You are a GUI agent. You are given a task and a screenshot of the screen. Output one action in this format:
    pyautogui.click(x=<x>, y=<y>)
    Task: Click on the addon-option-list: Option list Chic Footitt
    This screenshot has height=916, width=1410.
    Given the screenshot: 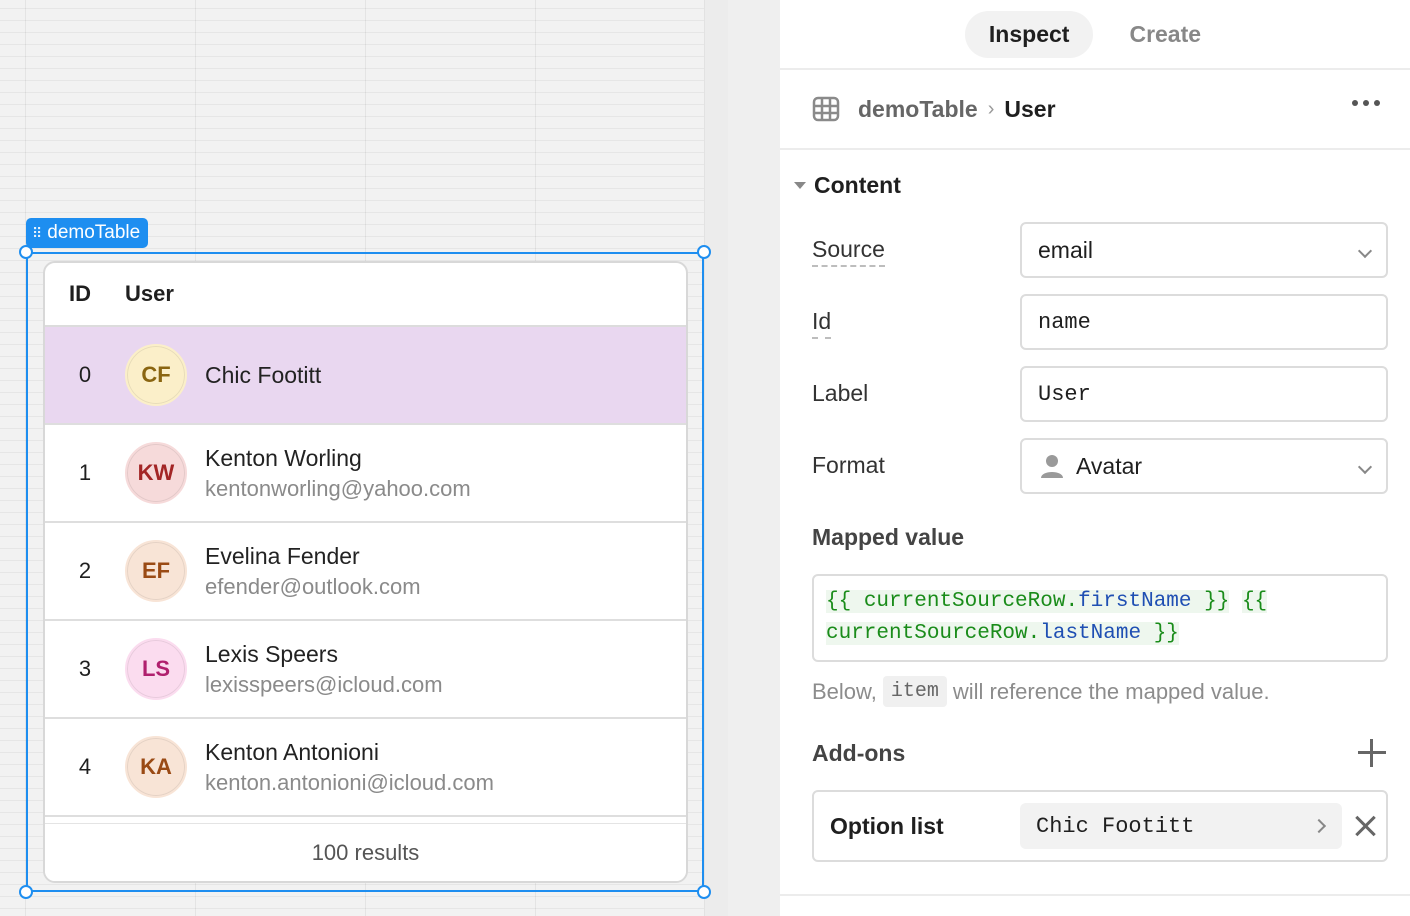 What is the action you would take?
    pyautogui.click(x=1100, y=826)
    